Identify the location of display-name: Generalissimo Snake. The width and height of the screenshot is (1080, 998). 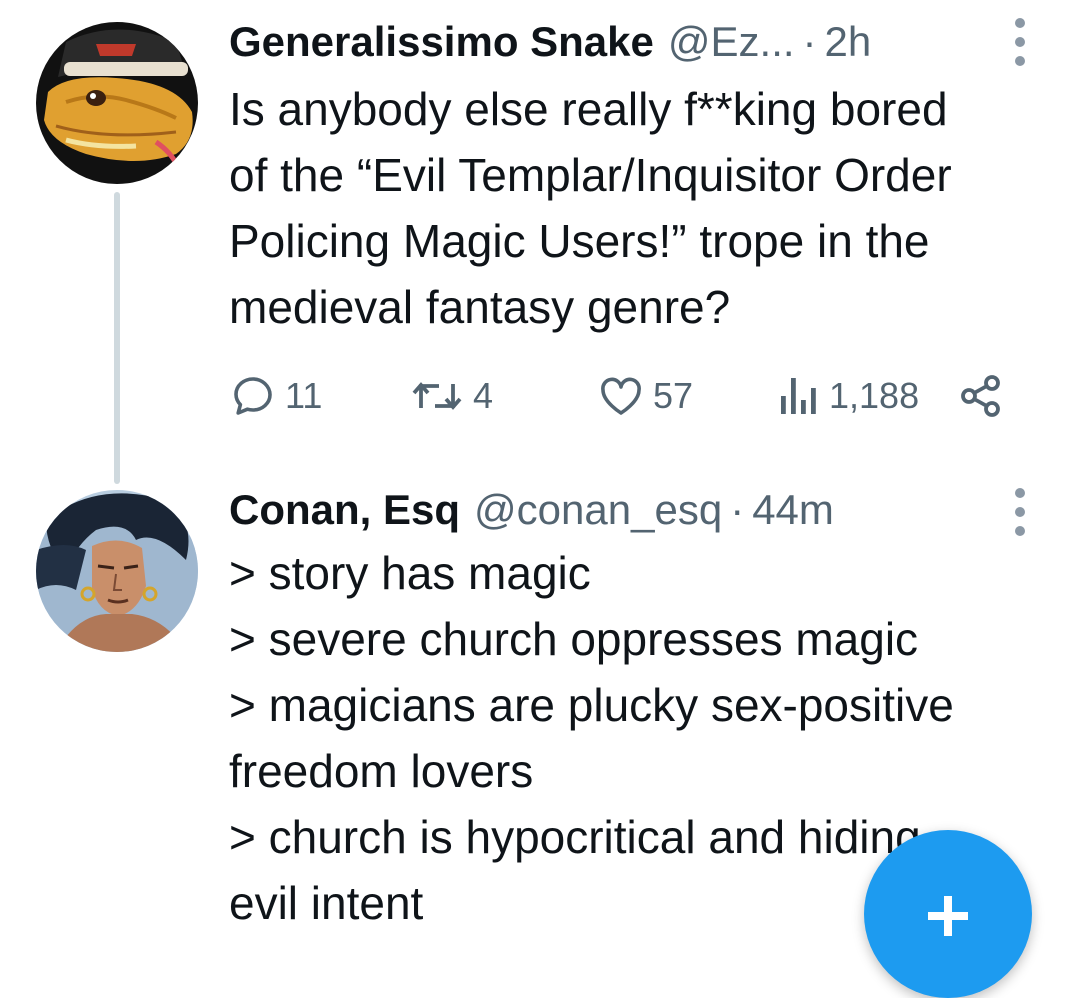
(441, 42).